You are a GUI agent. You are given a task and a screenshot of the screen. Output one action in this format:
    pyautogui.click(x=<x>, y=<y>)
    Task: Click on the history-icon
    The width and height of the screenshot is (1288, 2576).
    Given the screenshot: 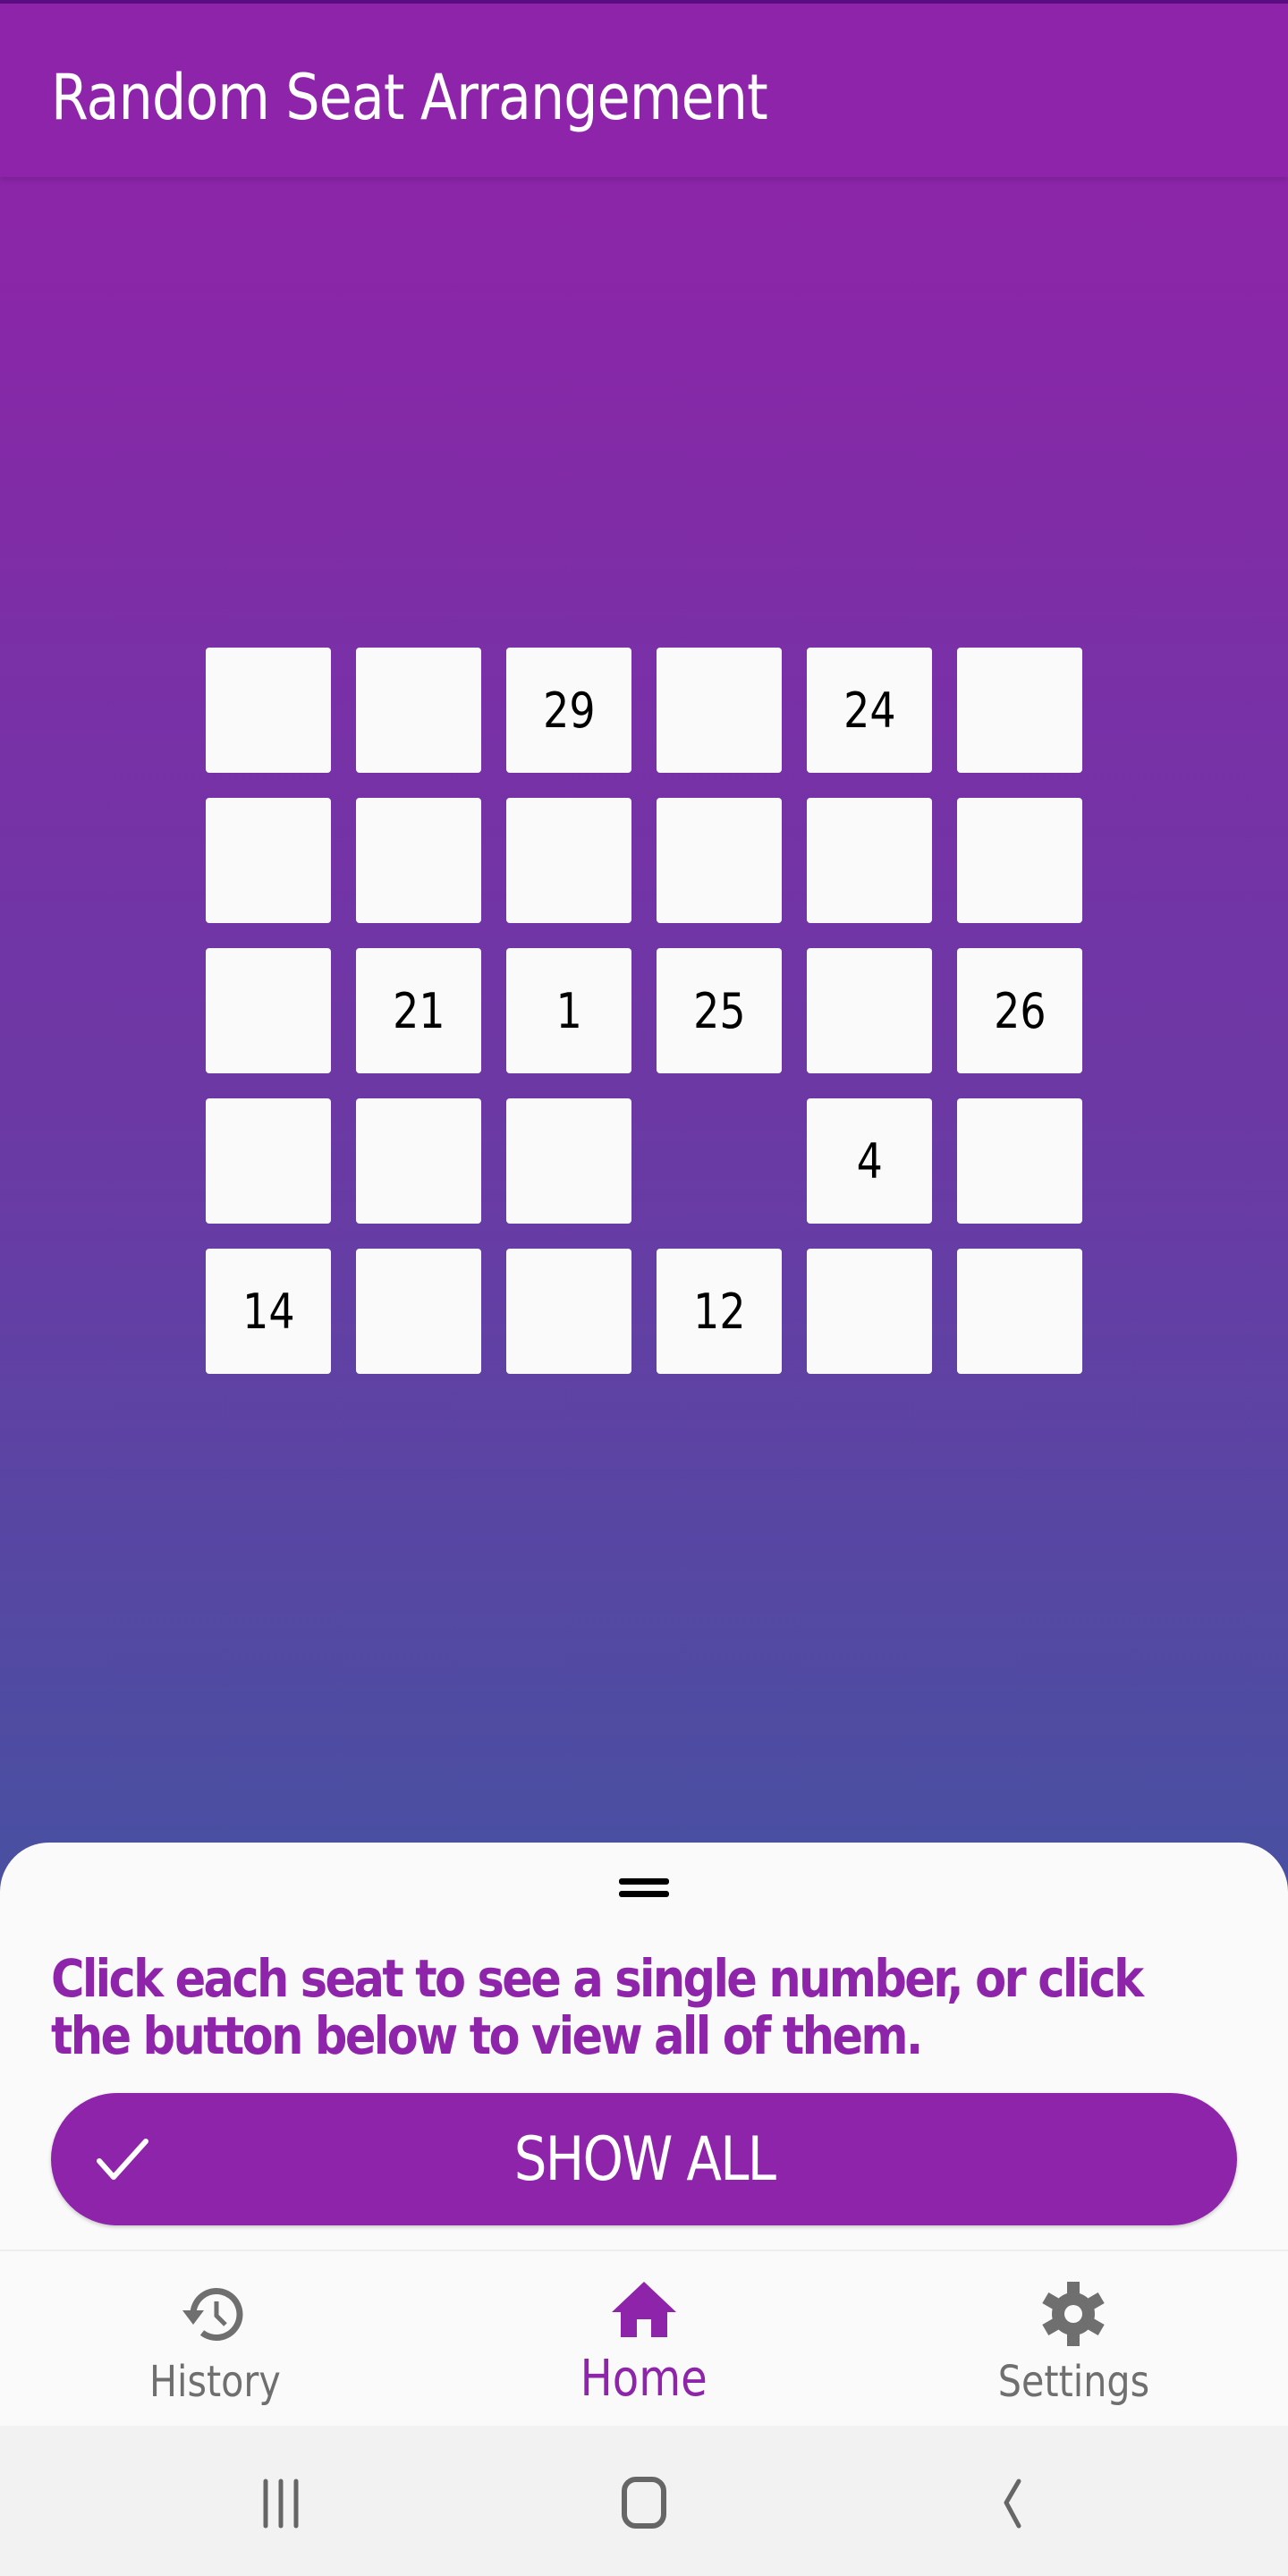 What is the action you would take?
    pyautogui.click(x=212, y=2314)
    